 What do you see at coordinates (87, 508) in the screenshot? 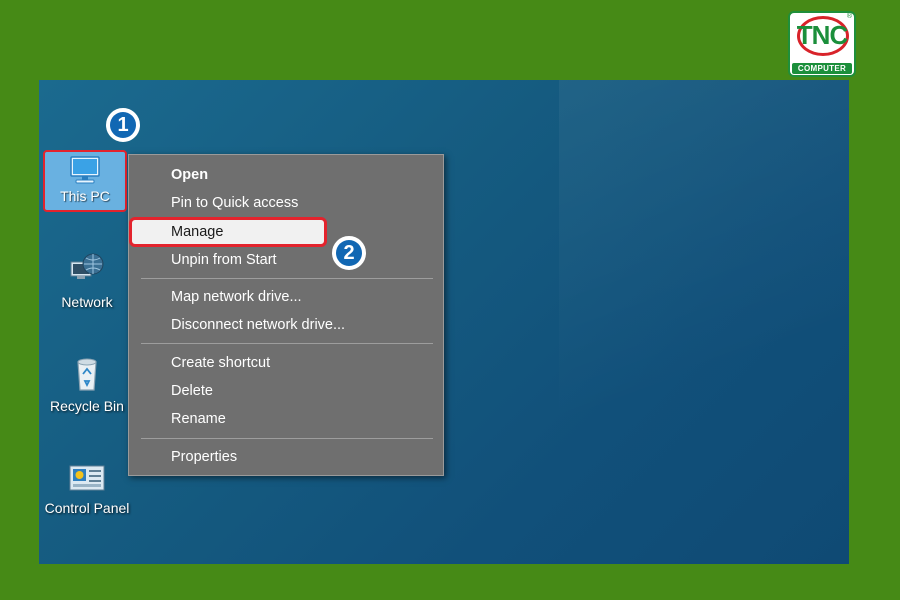
I see `desktop-icon-label: Control Panel` at bounding box center [87, 508].